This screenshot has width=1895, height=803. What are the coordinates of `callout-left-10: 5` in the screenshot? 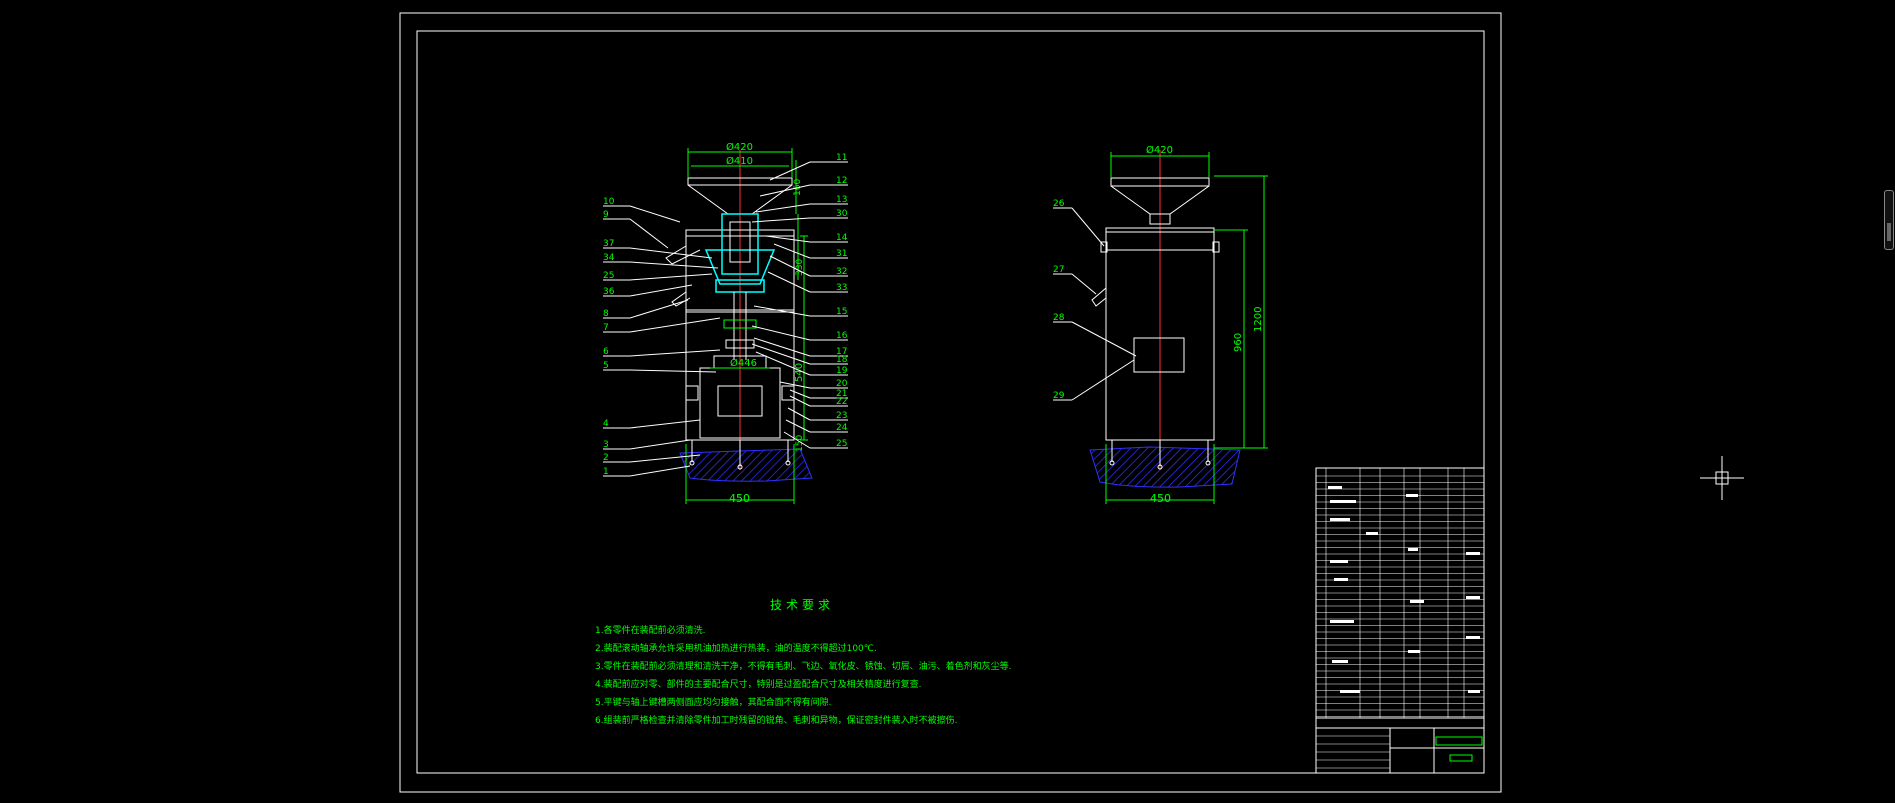 It's located at (606, 366).